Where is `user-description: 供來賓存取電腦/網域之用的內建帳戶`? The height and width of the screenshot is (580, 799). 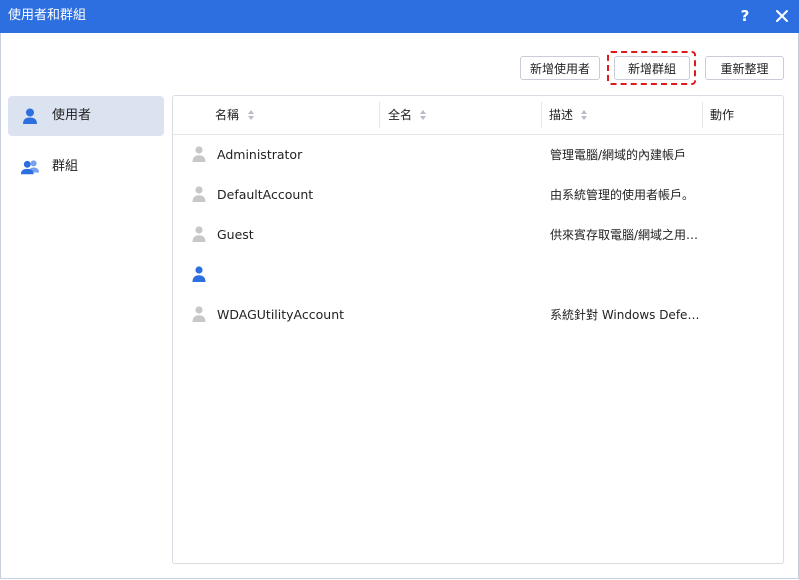
user-description: 供來賓存取電腦/網域之用的內建帳戶 is located at coordinates (627, 235).